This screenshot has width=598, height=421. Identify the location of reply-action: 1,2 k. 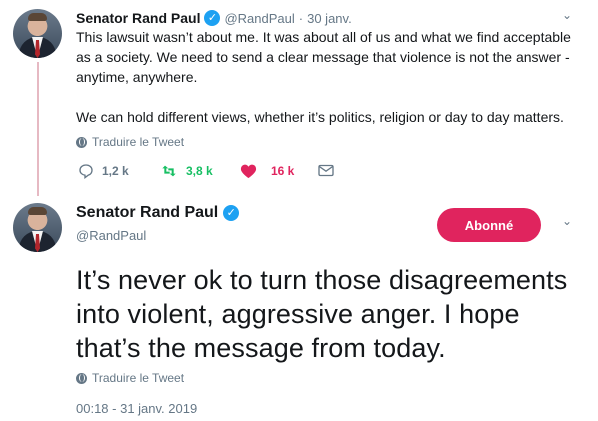
(103, 171).